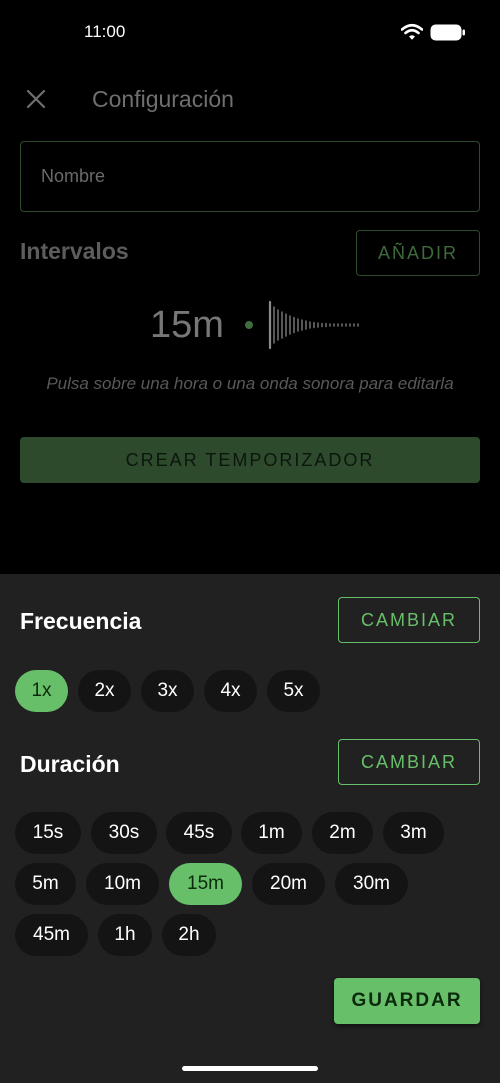  Describe the element at coordinates (447, 32) in the screenshot. I see `battery-icon` at that location.